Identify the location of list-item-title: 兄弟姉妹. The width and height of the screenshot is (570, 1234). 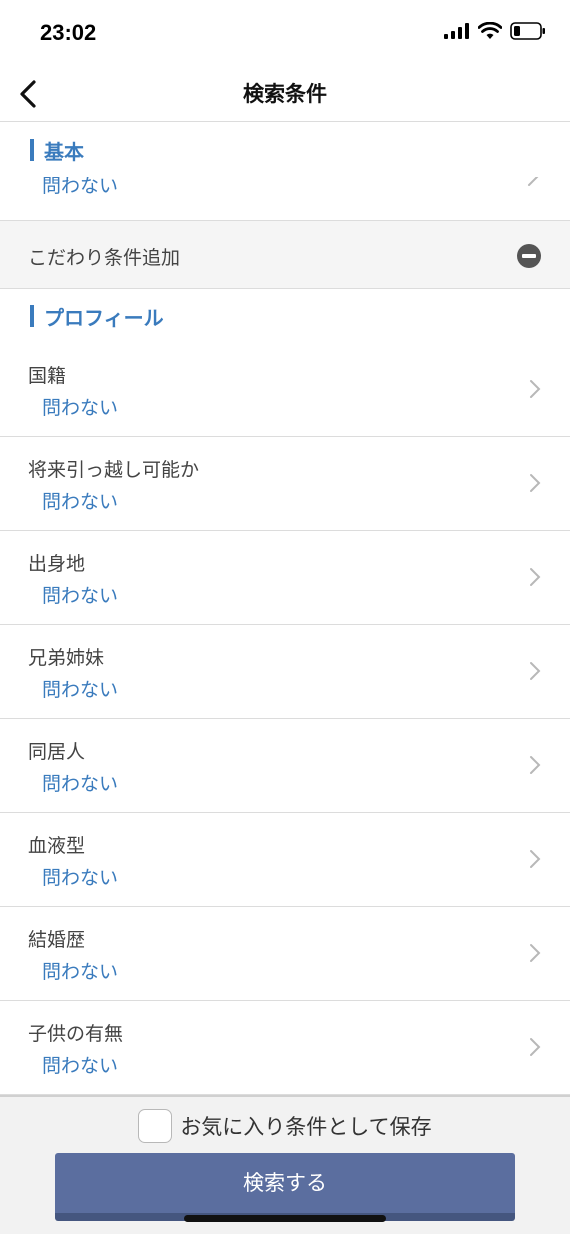
(66, 658).